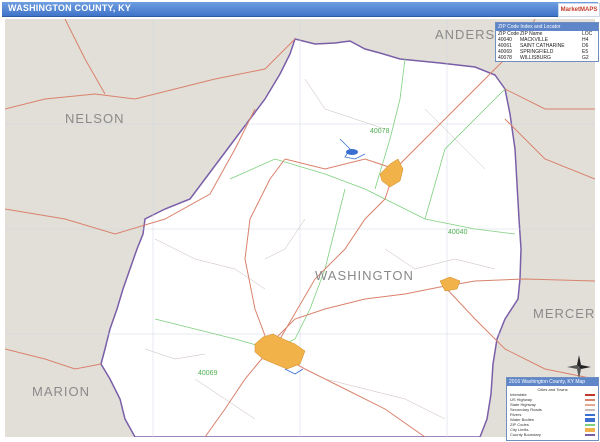 This screenshot has width=600, height=442. I want to click on county-label: WASHINGTON, so click(364, 275).